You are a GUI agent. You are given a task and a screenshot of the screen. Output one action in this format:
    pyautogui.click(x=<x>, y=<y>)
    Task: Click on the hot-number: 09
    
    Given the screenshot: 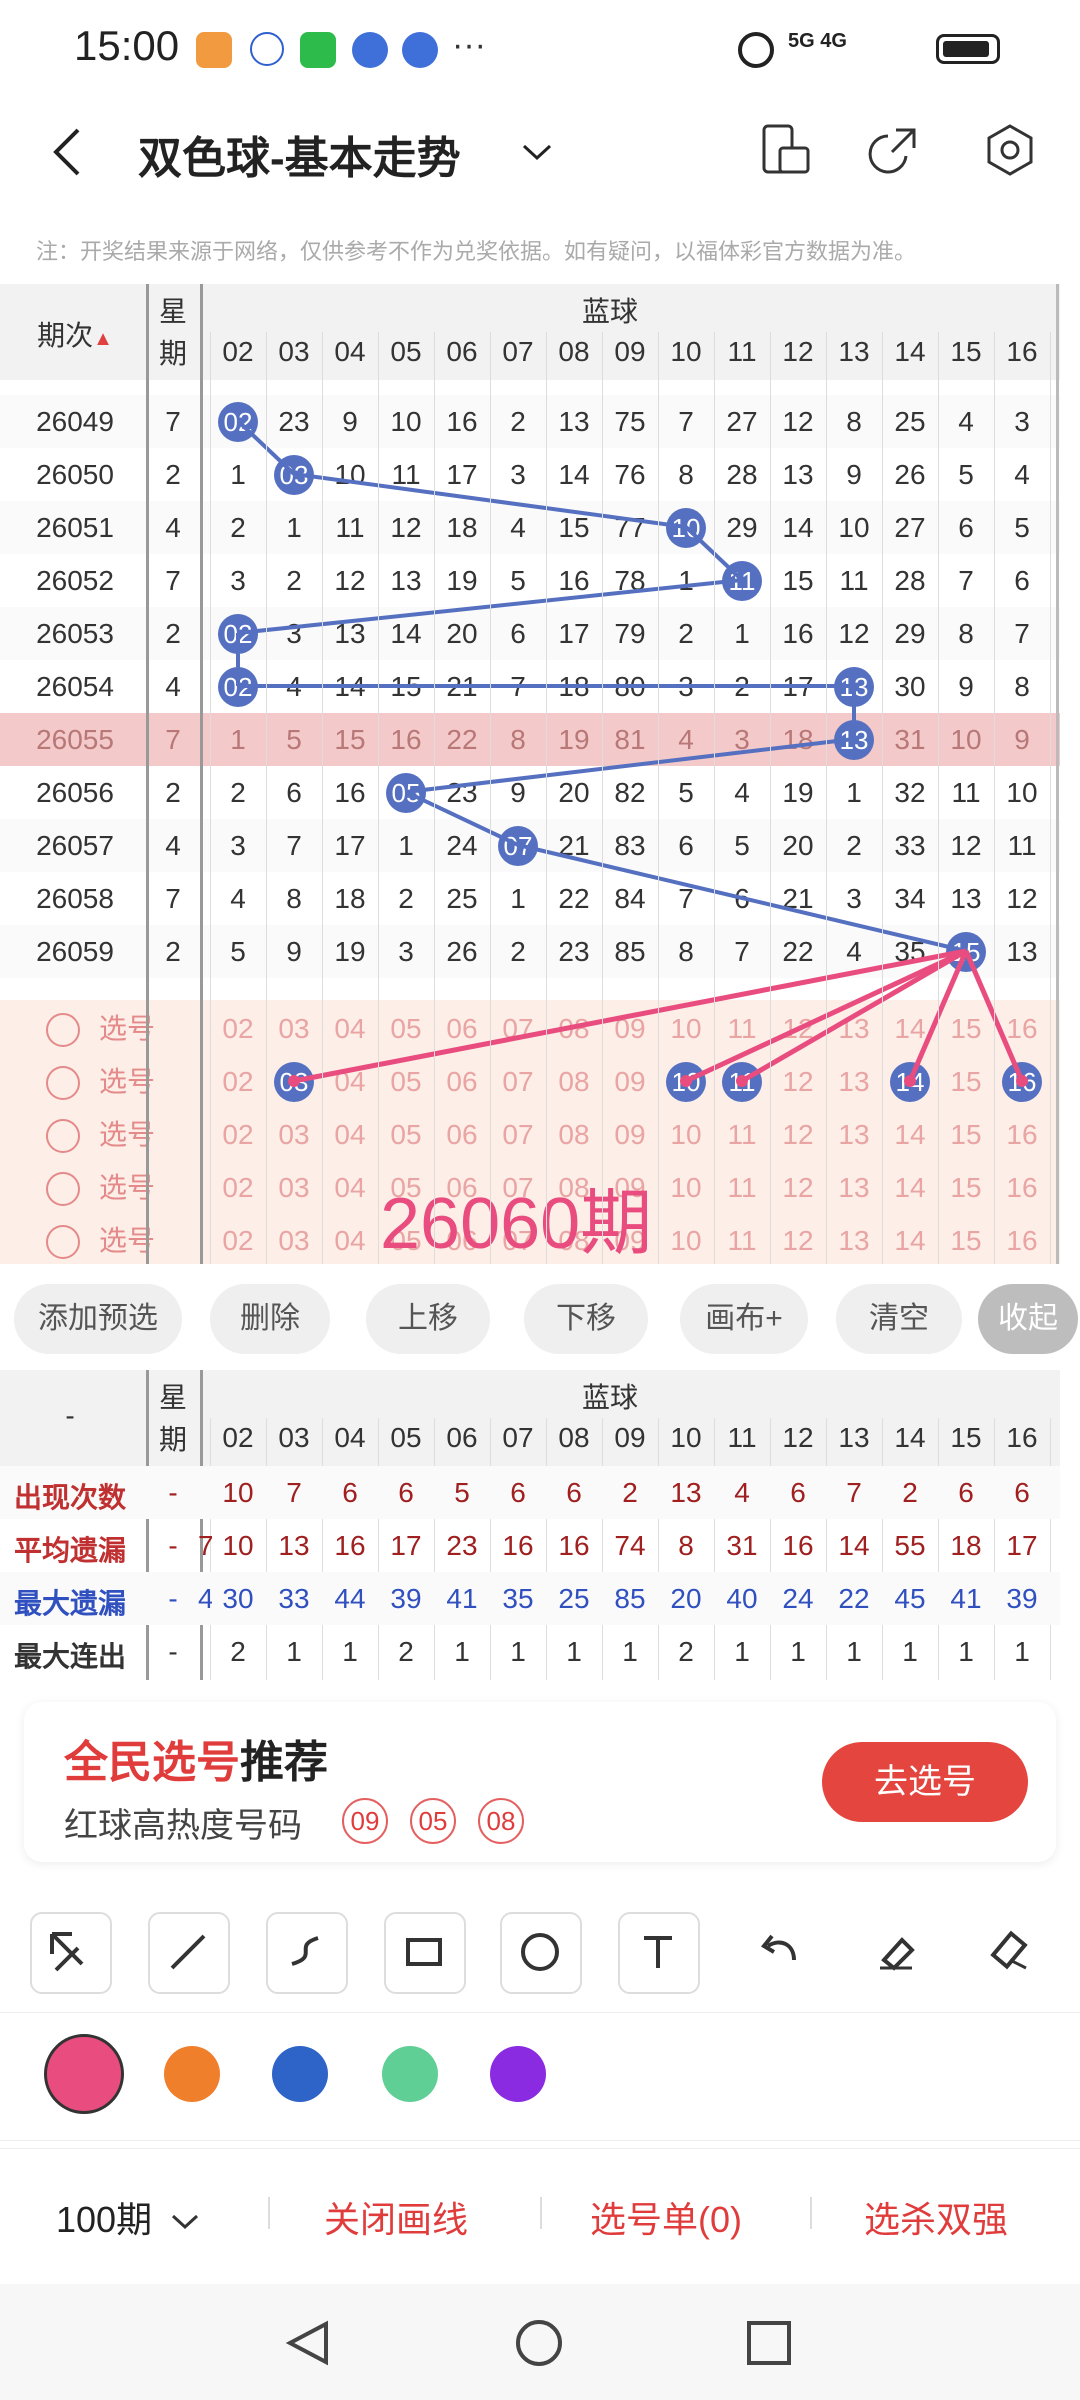 What is the action you would take?
    pyautogui.click(x=365, y=1821)
    